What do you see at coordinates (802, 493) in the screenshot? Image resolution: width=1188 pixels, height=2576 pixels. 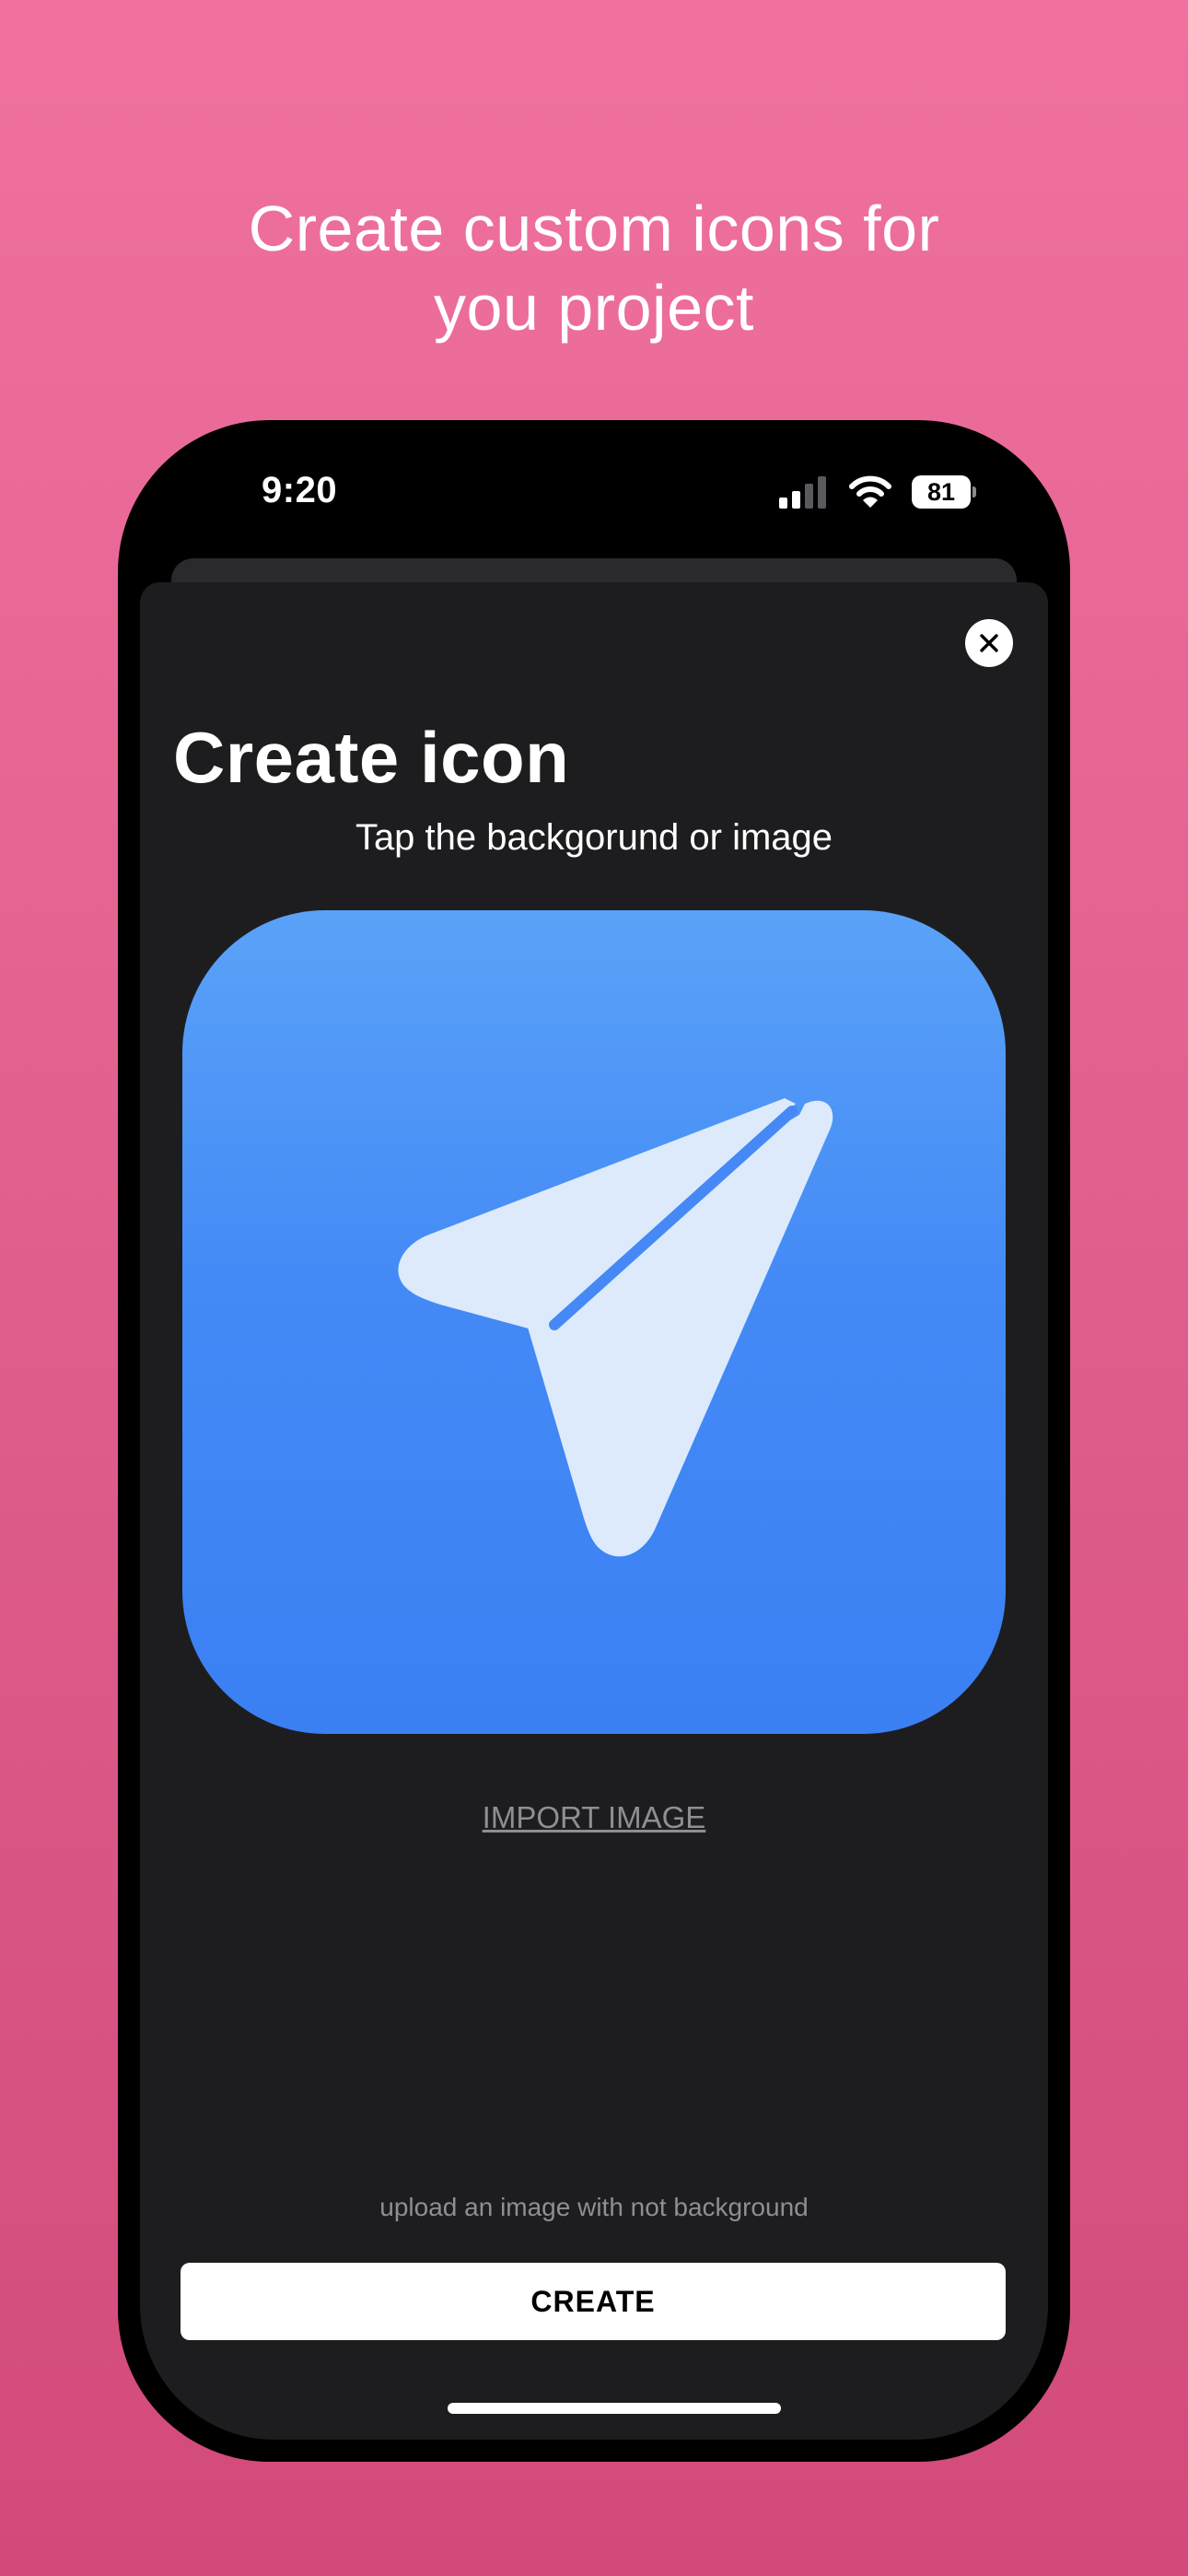 I see `signal-icon` at bounding box center [802, 493].